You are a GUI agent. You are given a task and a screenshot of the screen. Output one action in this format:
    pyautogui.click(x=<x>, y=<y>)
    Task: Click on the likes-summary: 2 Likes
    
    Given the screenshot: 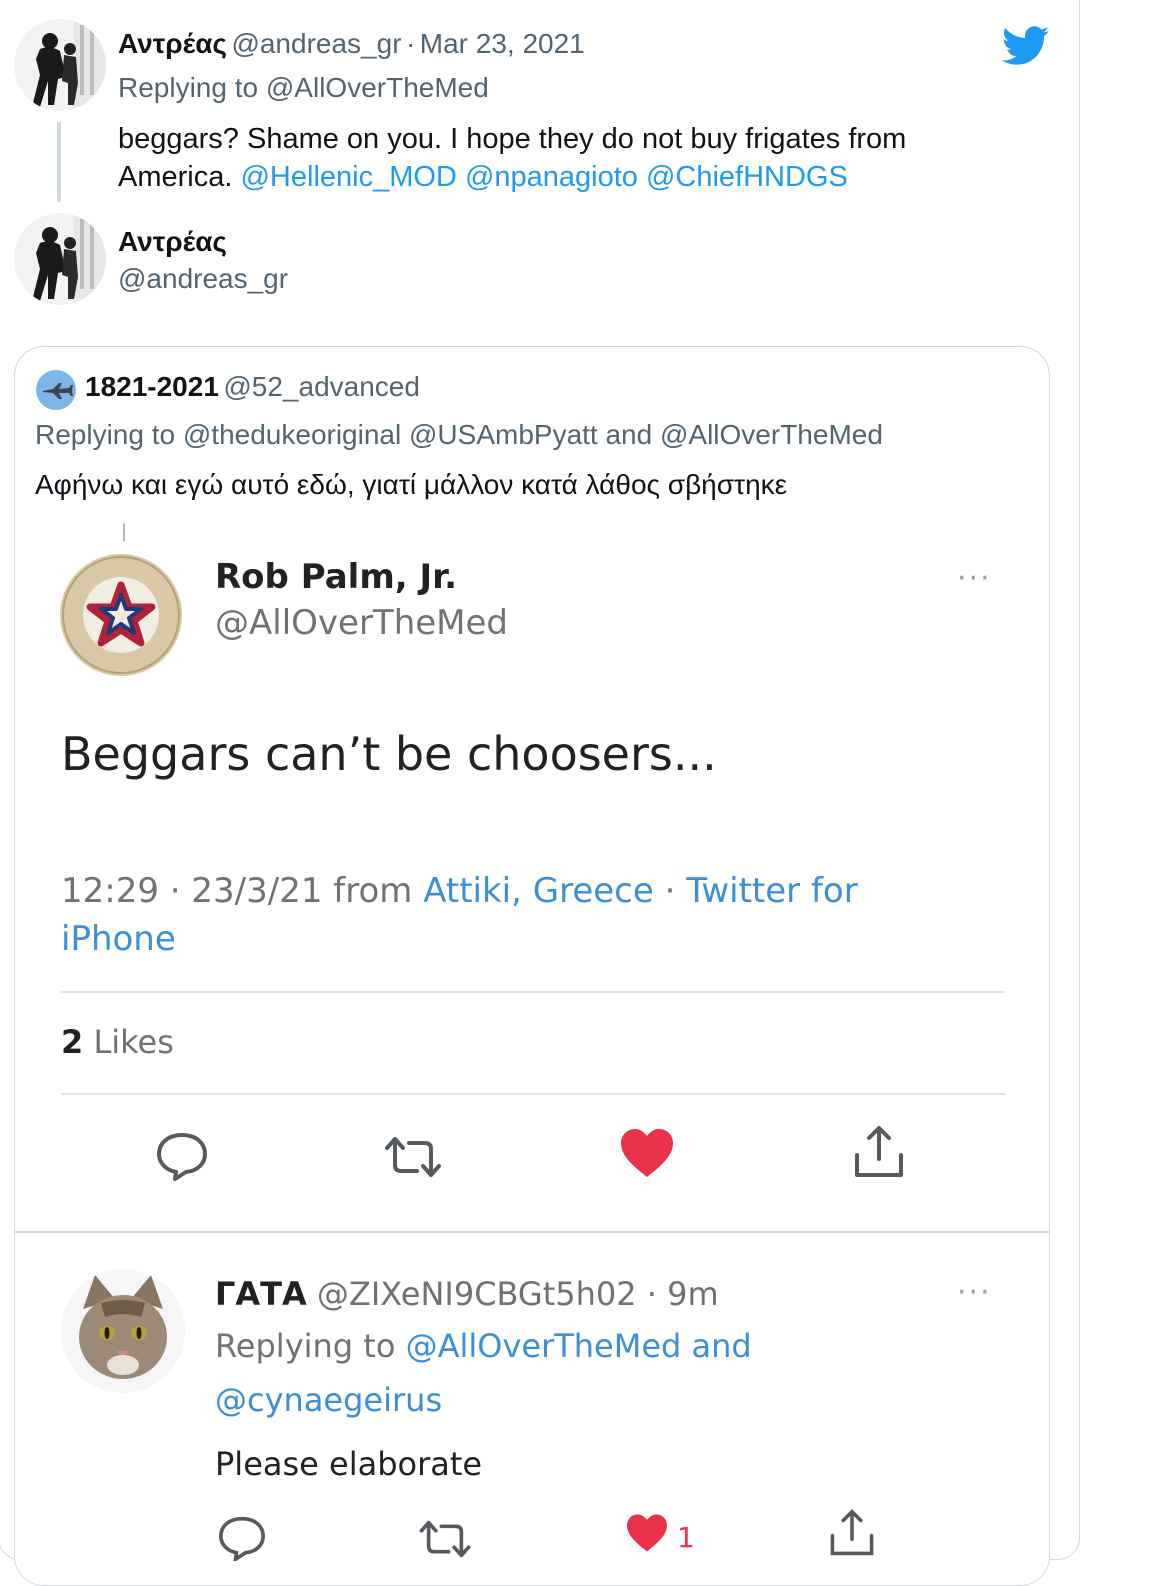 What is the action you would take?
    pyautogui.click(x=117, y=1042)
    